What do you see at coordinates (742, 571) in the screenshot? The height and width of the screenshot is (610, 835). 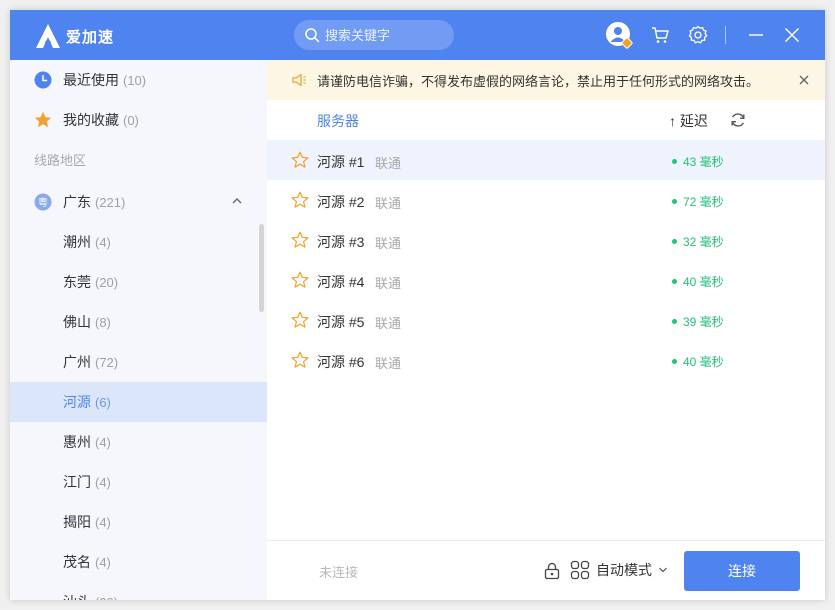 I see `connect-button: 连接` at bounding box center [742, 571].